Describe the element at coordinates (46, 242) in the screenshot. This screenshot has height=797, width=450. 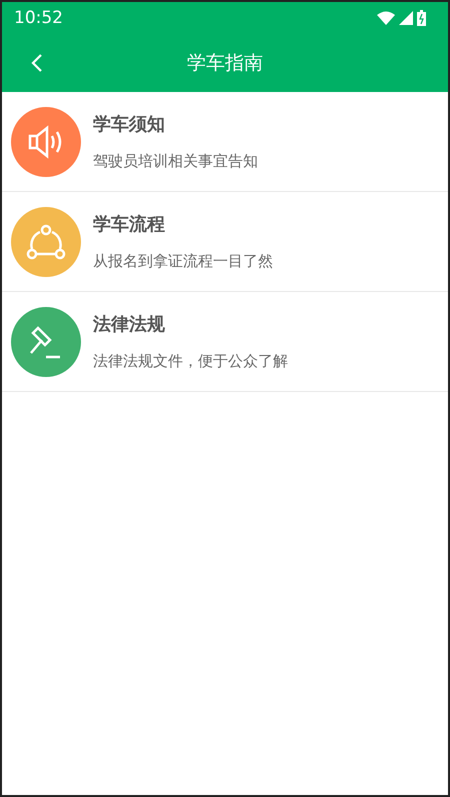
I see `share-icon` at that location.